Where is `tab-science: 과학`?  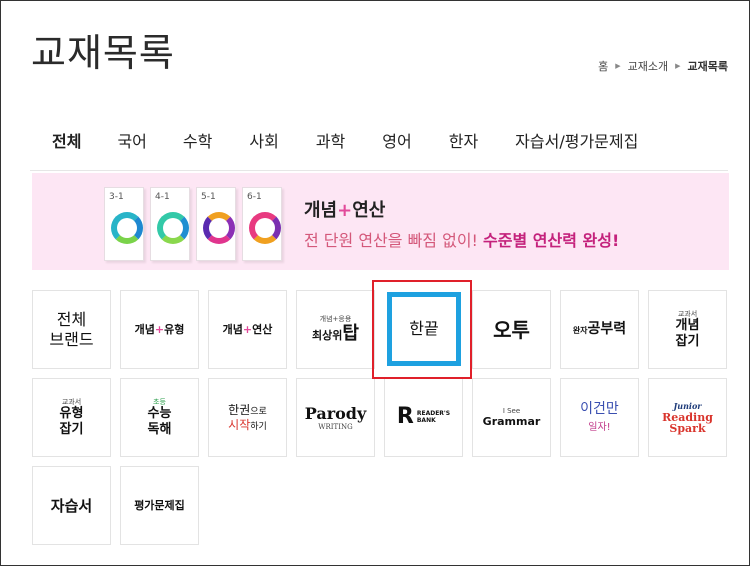 tab-science: 과학 is located at coordinates (330, 145).